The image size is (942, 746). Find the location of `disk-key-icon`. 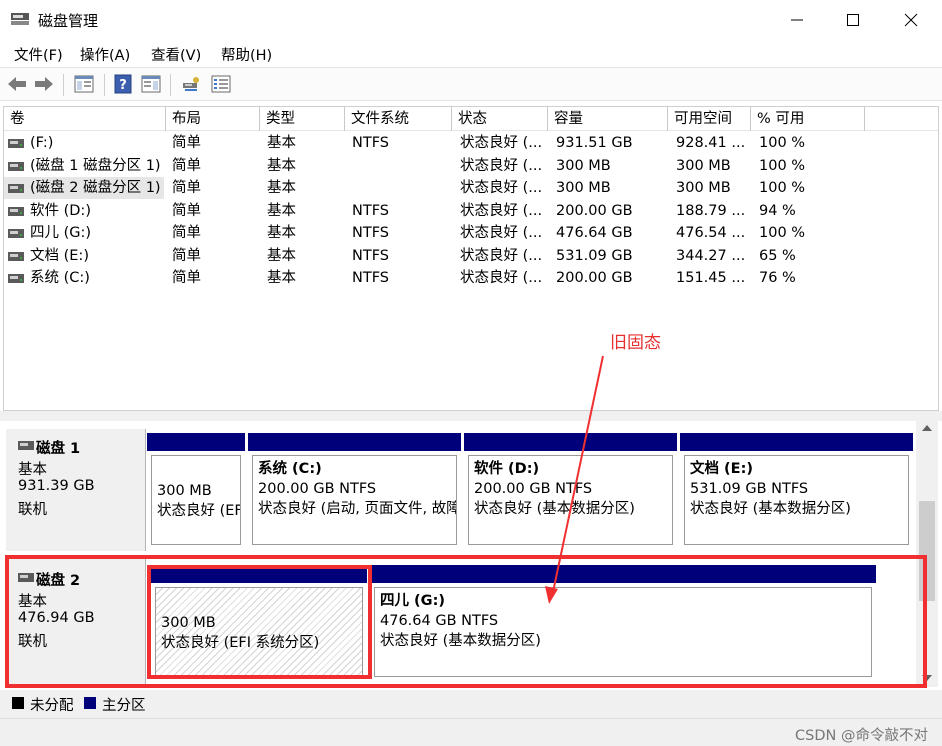

disk-key-icon is located at coordinates (191, 84).